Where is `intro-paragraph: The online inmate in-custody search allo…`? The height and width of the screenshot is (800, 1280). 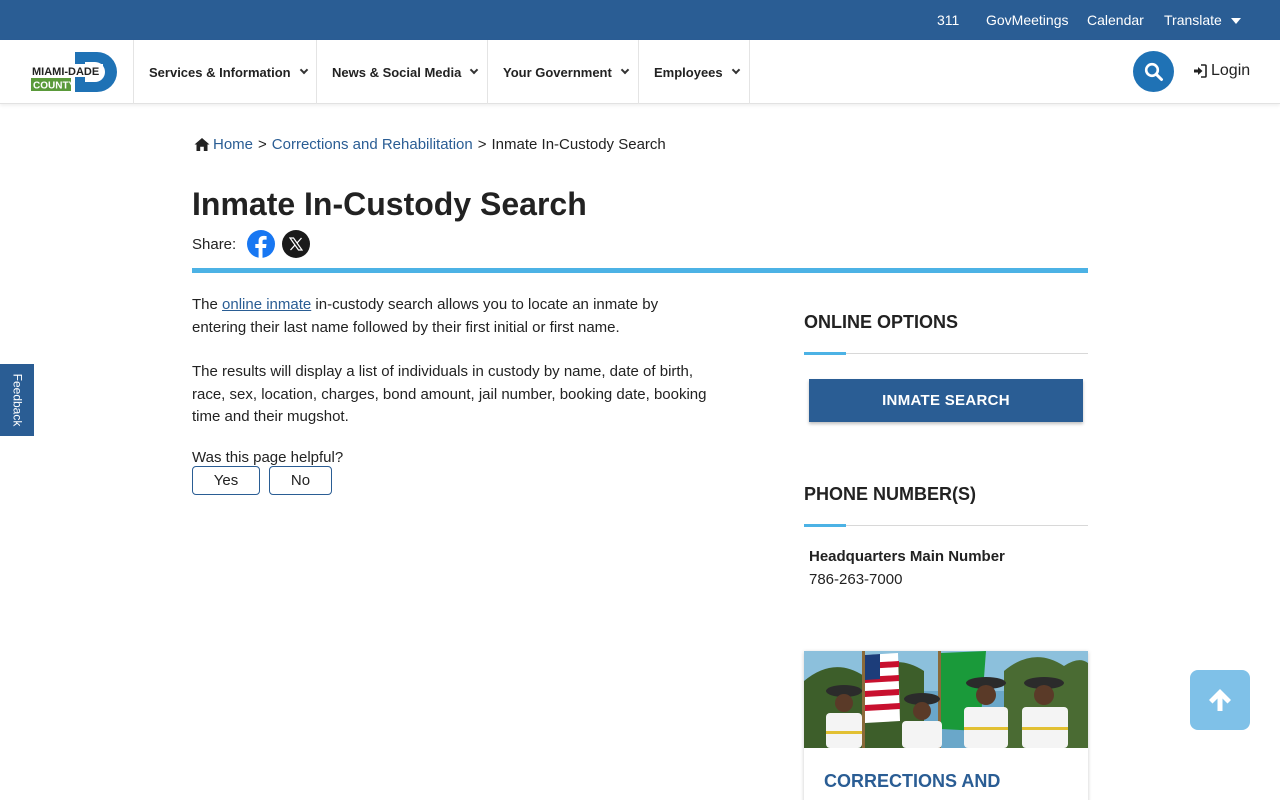 intro-paragraph: The online inmate in-custody search allo… is located at coordinates (452, 316).